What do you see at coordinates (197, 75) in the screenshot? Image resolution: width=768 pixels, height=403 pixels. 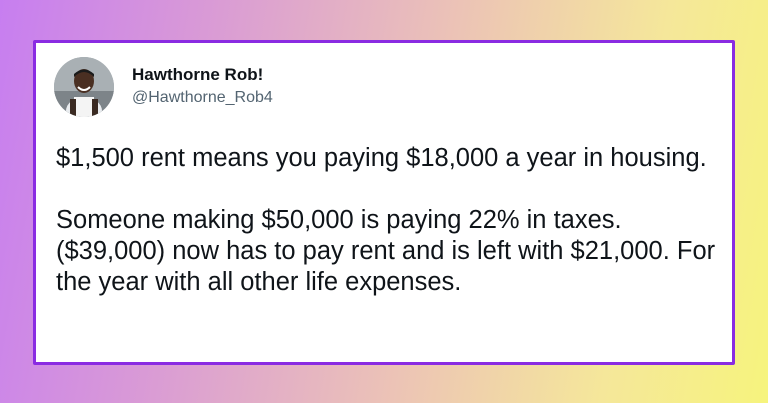 I see `author-name: Hawthorne Rob!` at bounding box center [197, 75].